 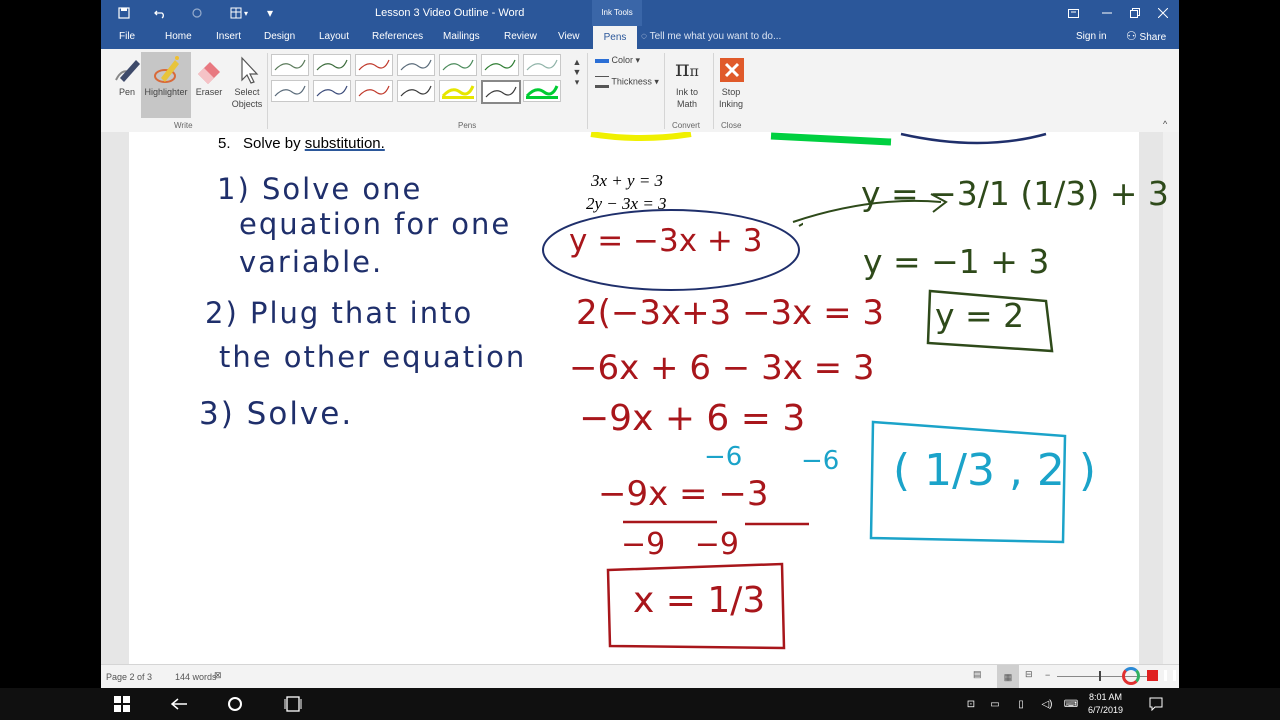 What do you see at coordinates (971, 704) in the screenshot?
I see `tablet-mode-icon: ⊡` at bounding box center [971, 704].